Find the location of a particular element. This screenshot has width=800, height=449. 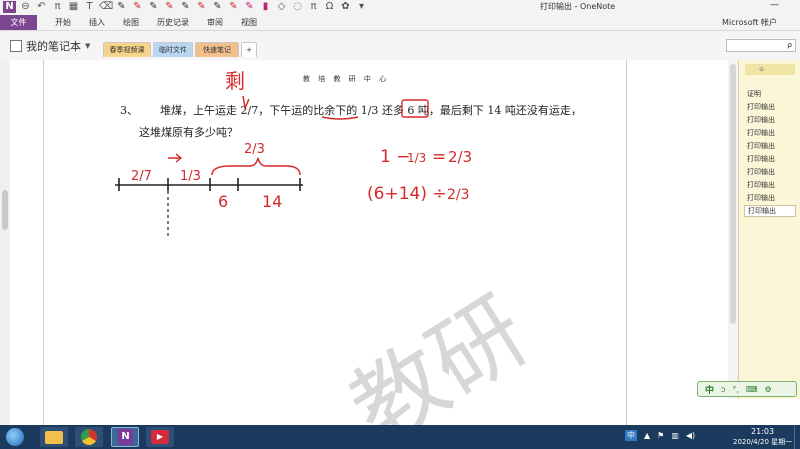

taskbar-onenote: N is located at coordinates (125, 437).